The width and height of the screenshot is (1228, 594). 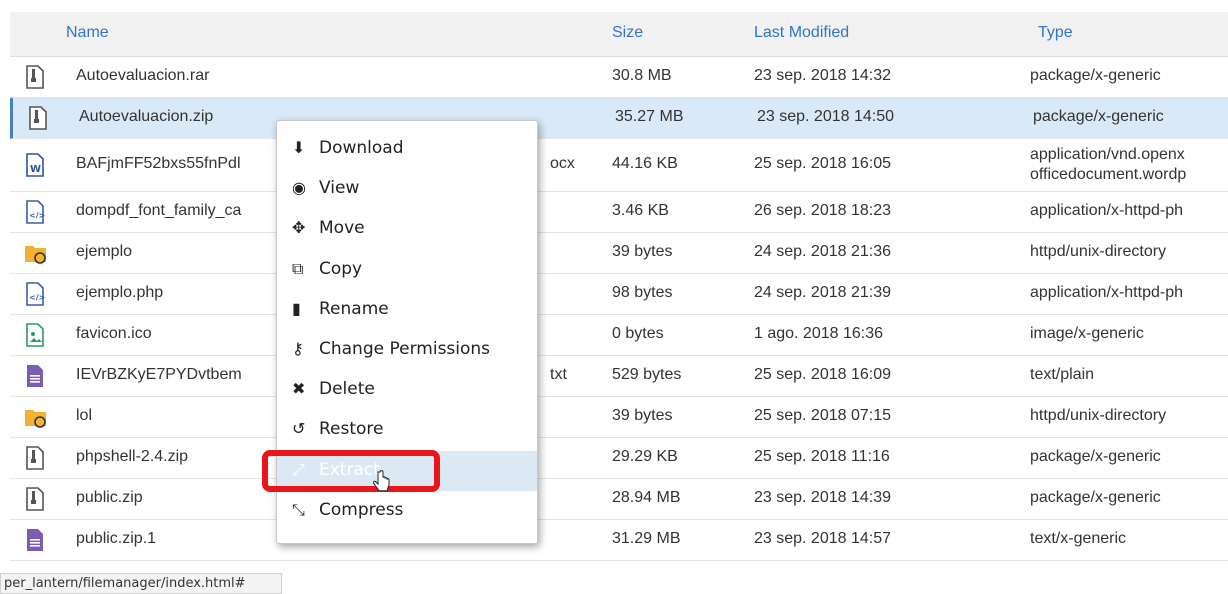 I want to click on menu-item-label: Copy, so click(x=341, y=268).